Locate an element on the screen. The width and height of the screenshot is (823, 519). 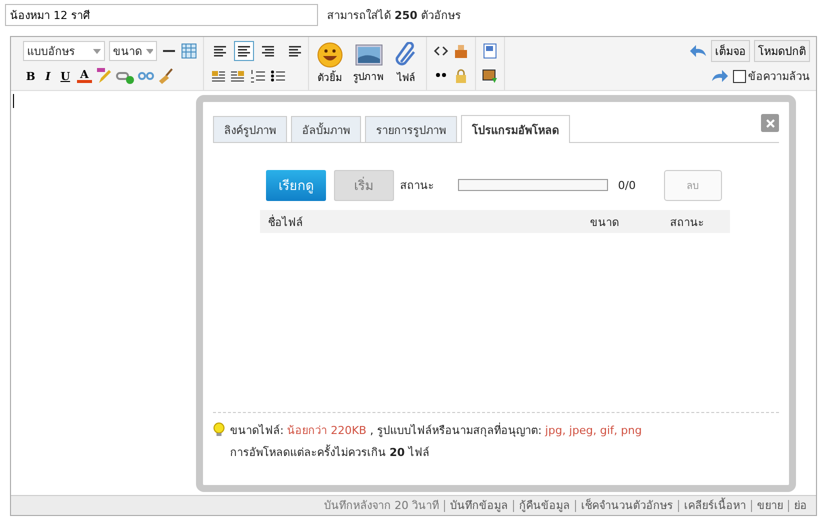
lightbulb-icon is located at coordinates (219, 429).